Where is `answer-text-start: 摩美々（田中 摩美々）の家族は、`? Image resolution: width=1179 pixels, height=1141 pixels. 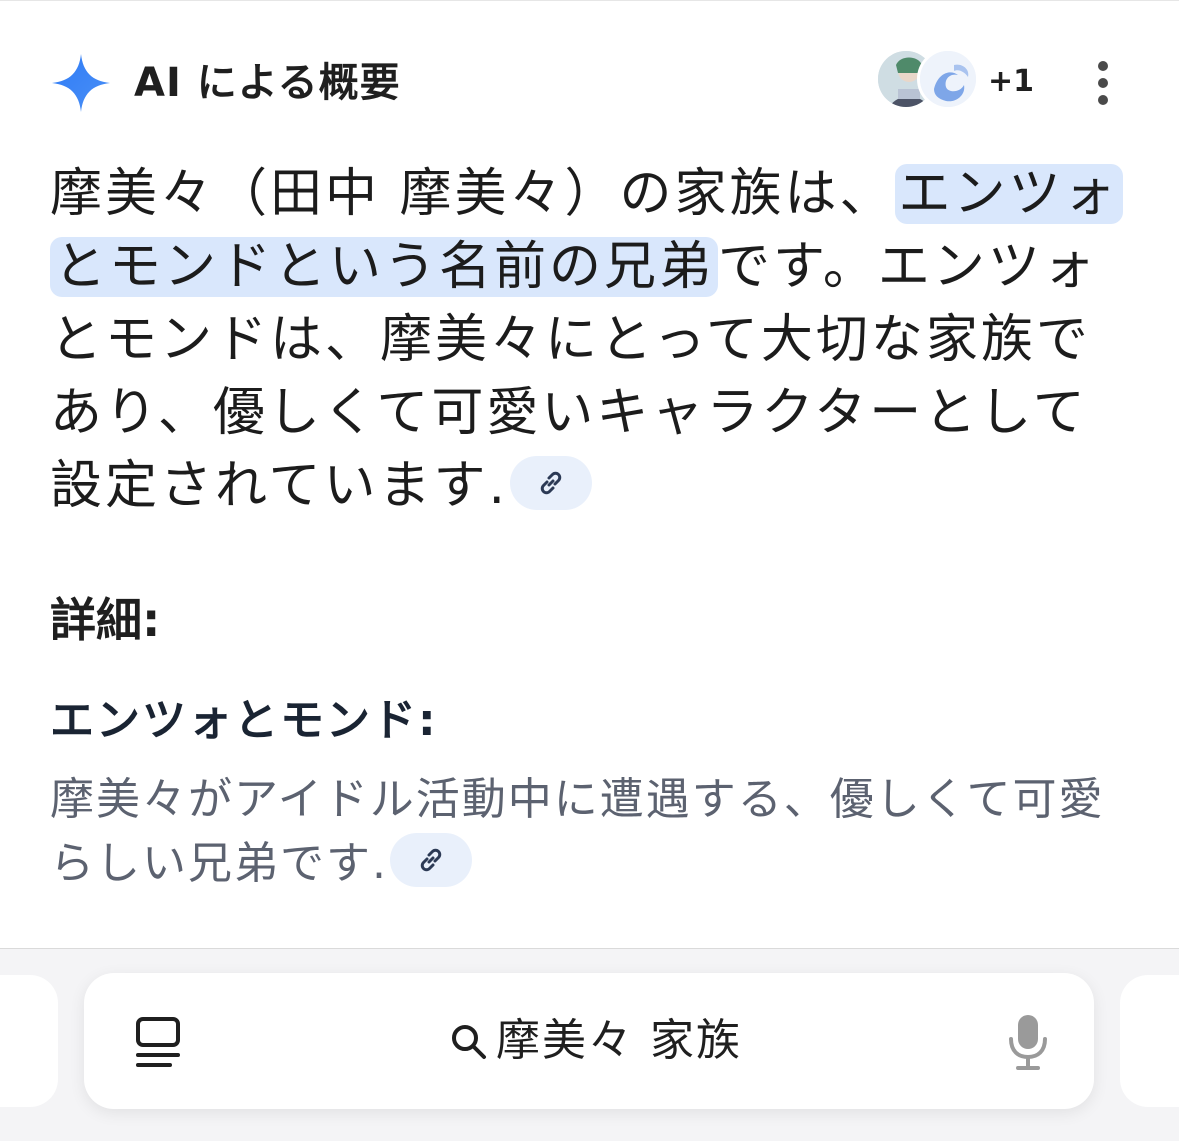 answer-text-start: 摩美々（田中 摩美々）の家族は、 is located at coordinates (472, 194).